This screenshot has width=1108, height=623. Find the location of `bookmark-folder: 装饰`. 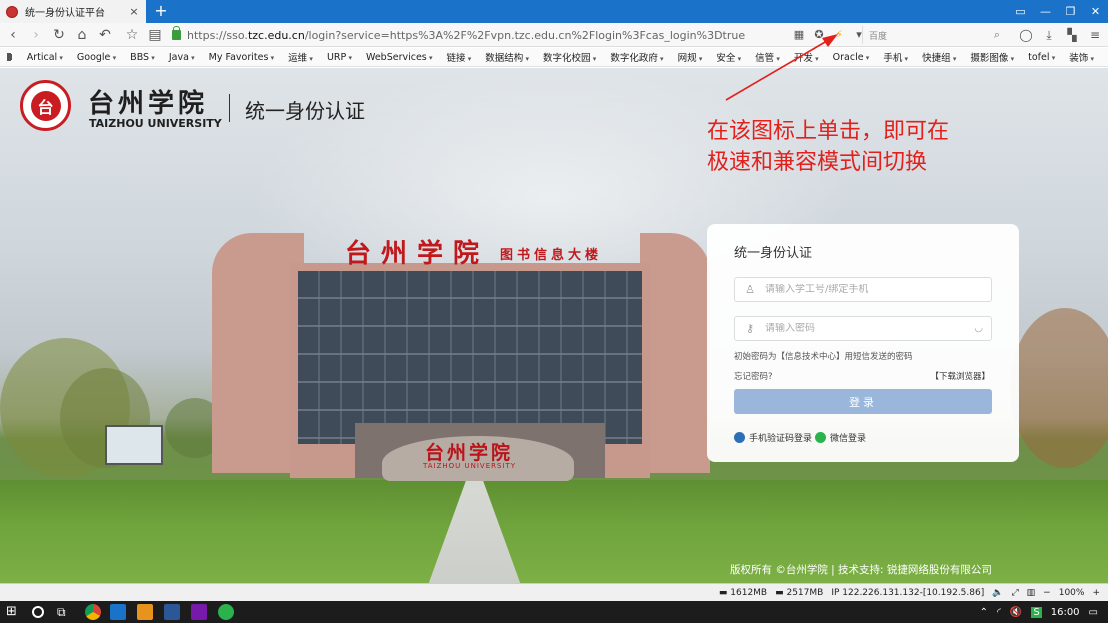

bookmark-folder: 装饰 is located at coordinates (1081, 57).